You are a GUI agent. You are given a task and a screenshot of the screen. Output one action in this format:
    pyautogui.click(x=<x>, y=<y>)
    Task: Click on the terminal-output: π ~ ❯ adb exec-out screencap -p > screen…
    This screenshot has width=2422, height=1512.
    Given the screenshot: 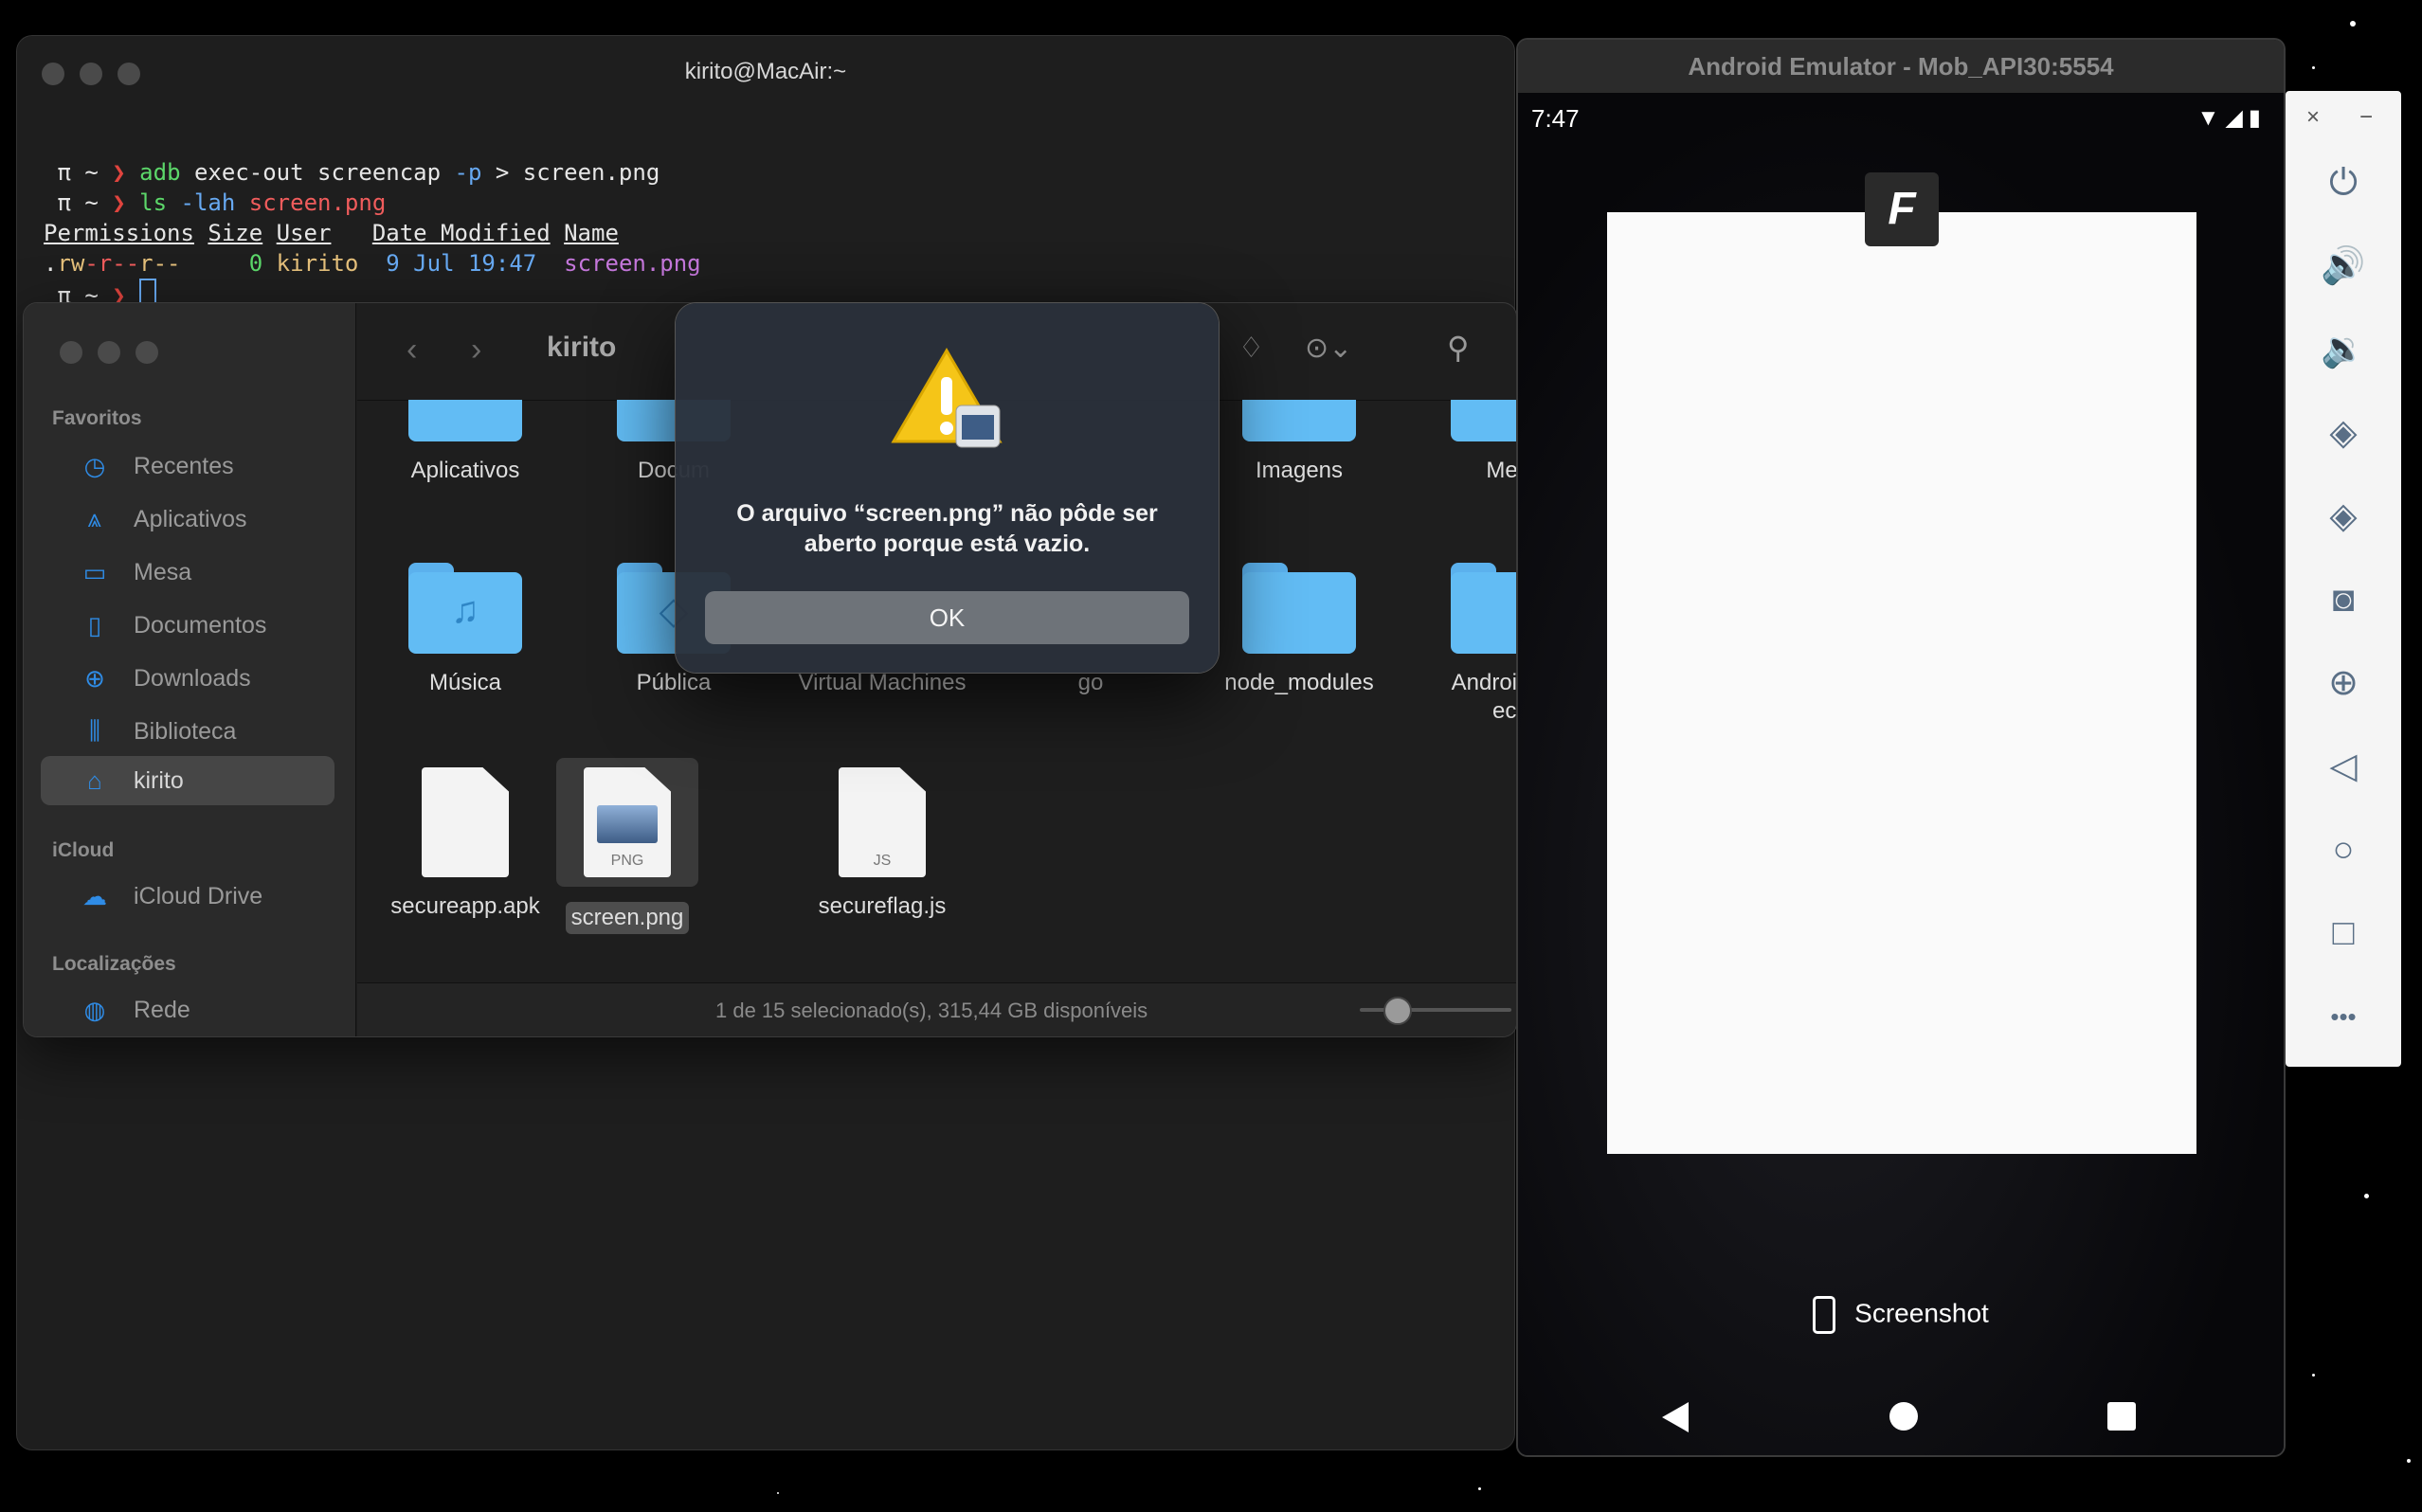 What is the action you would take?
    pyautogui.click(x=372, y=234)
    